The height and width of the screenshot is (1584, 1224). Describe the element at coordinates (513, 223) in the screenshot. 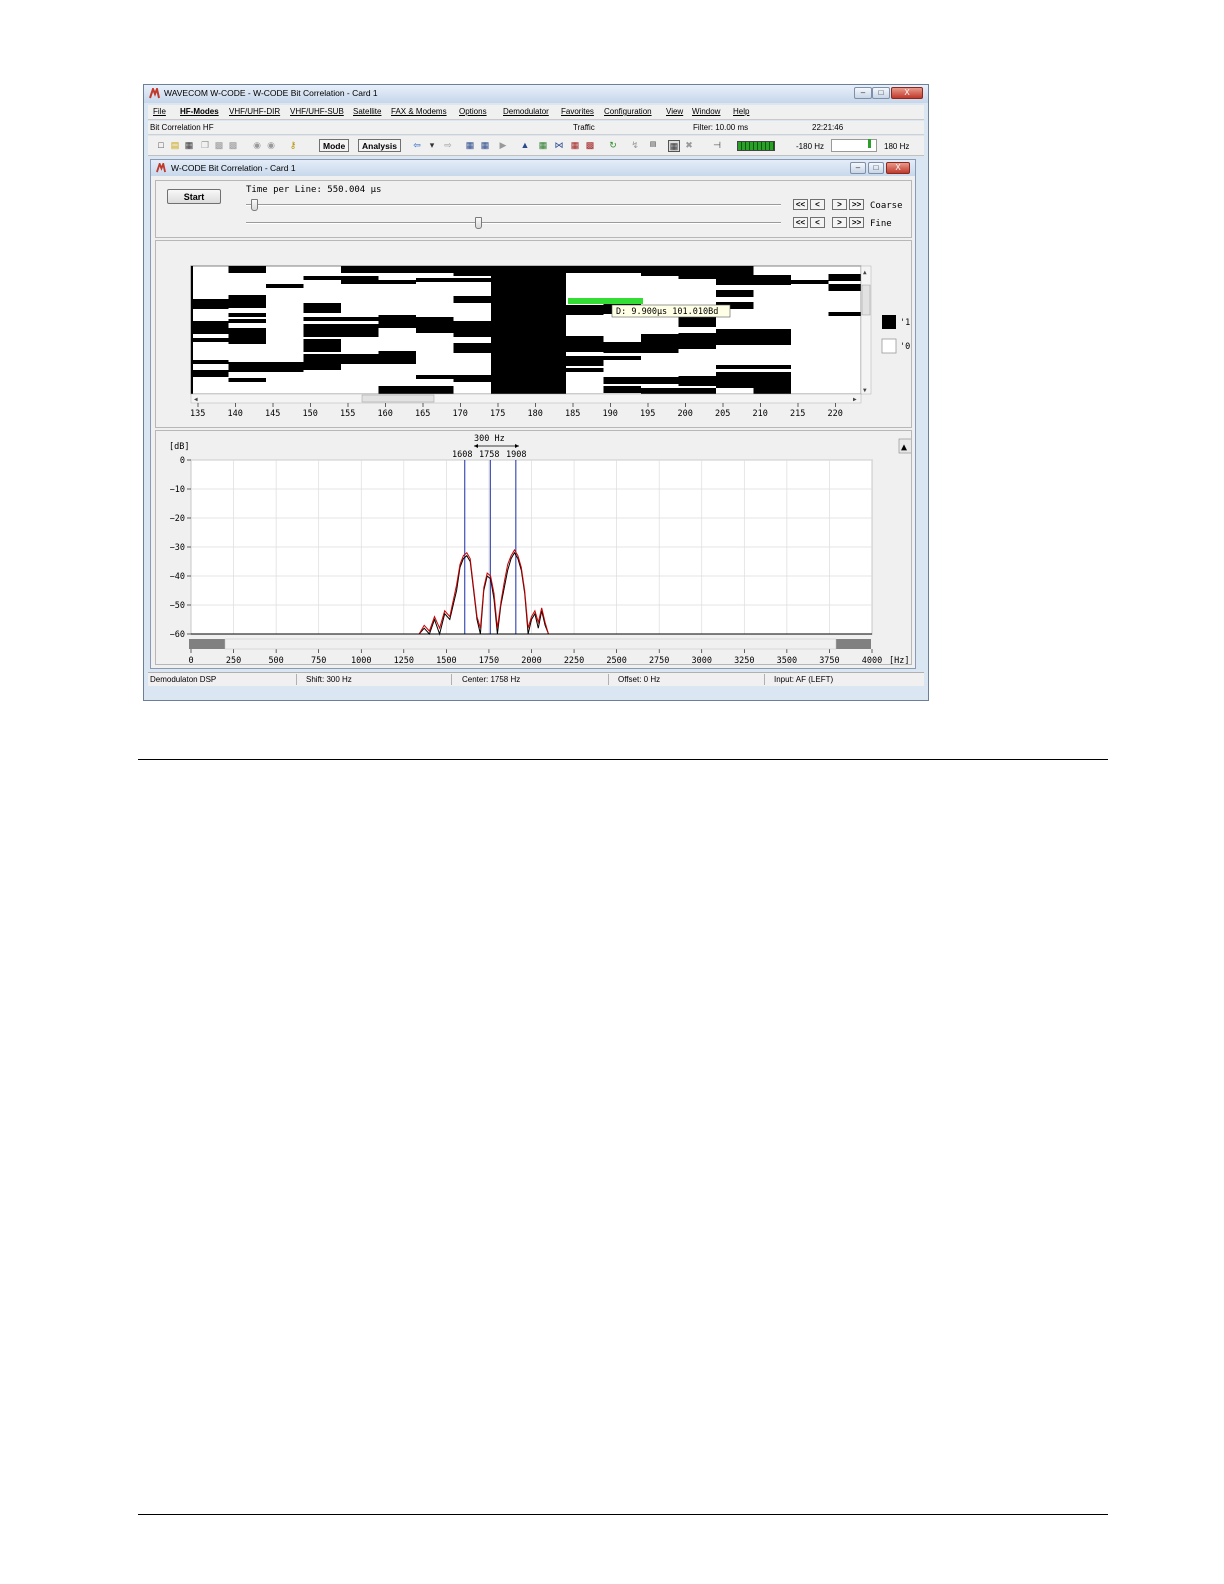

I see `fine-slider-track` at that location.